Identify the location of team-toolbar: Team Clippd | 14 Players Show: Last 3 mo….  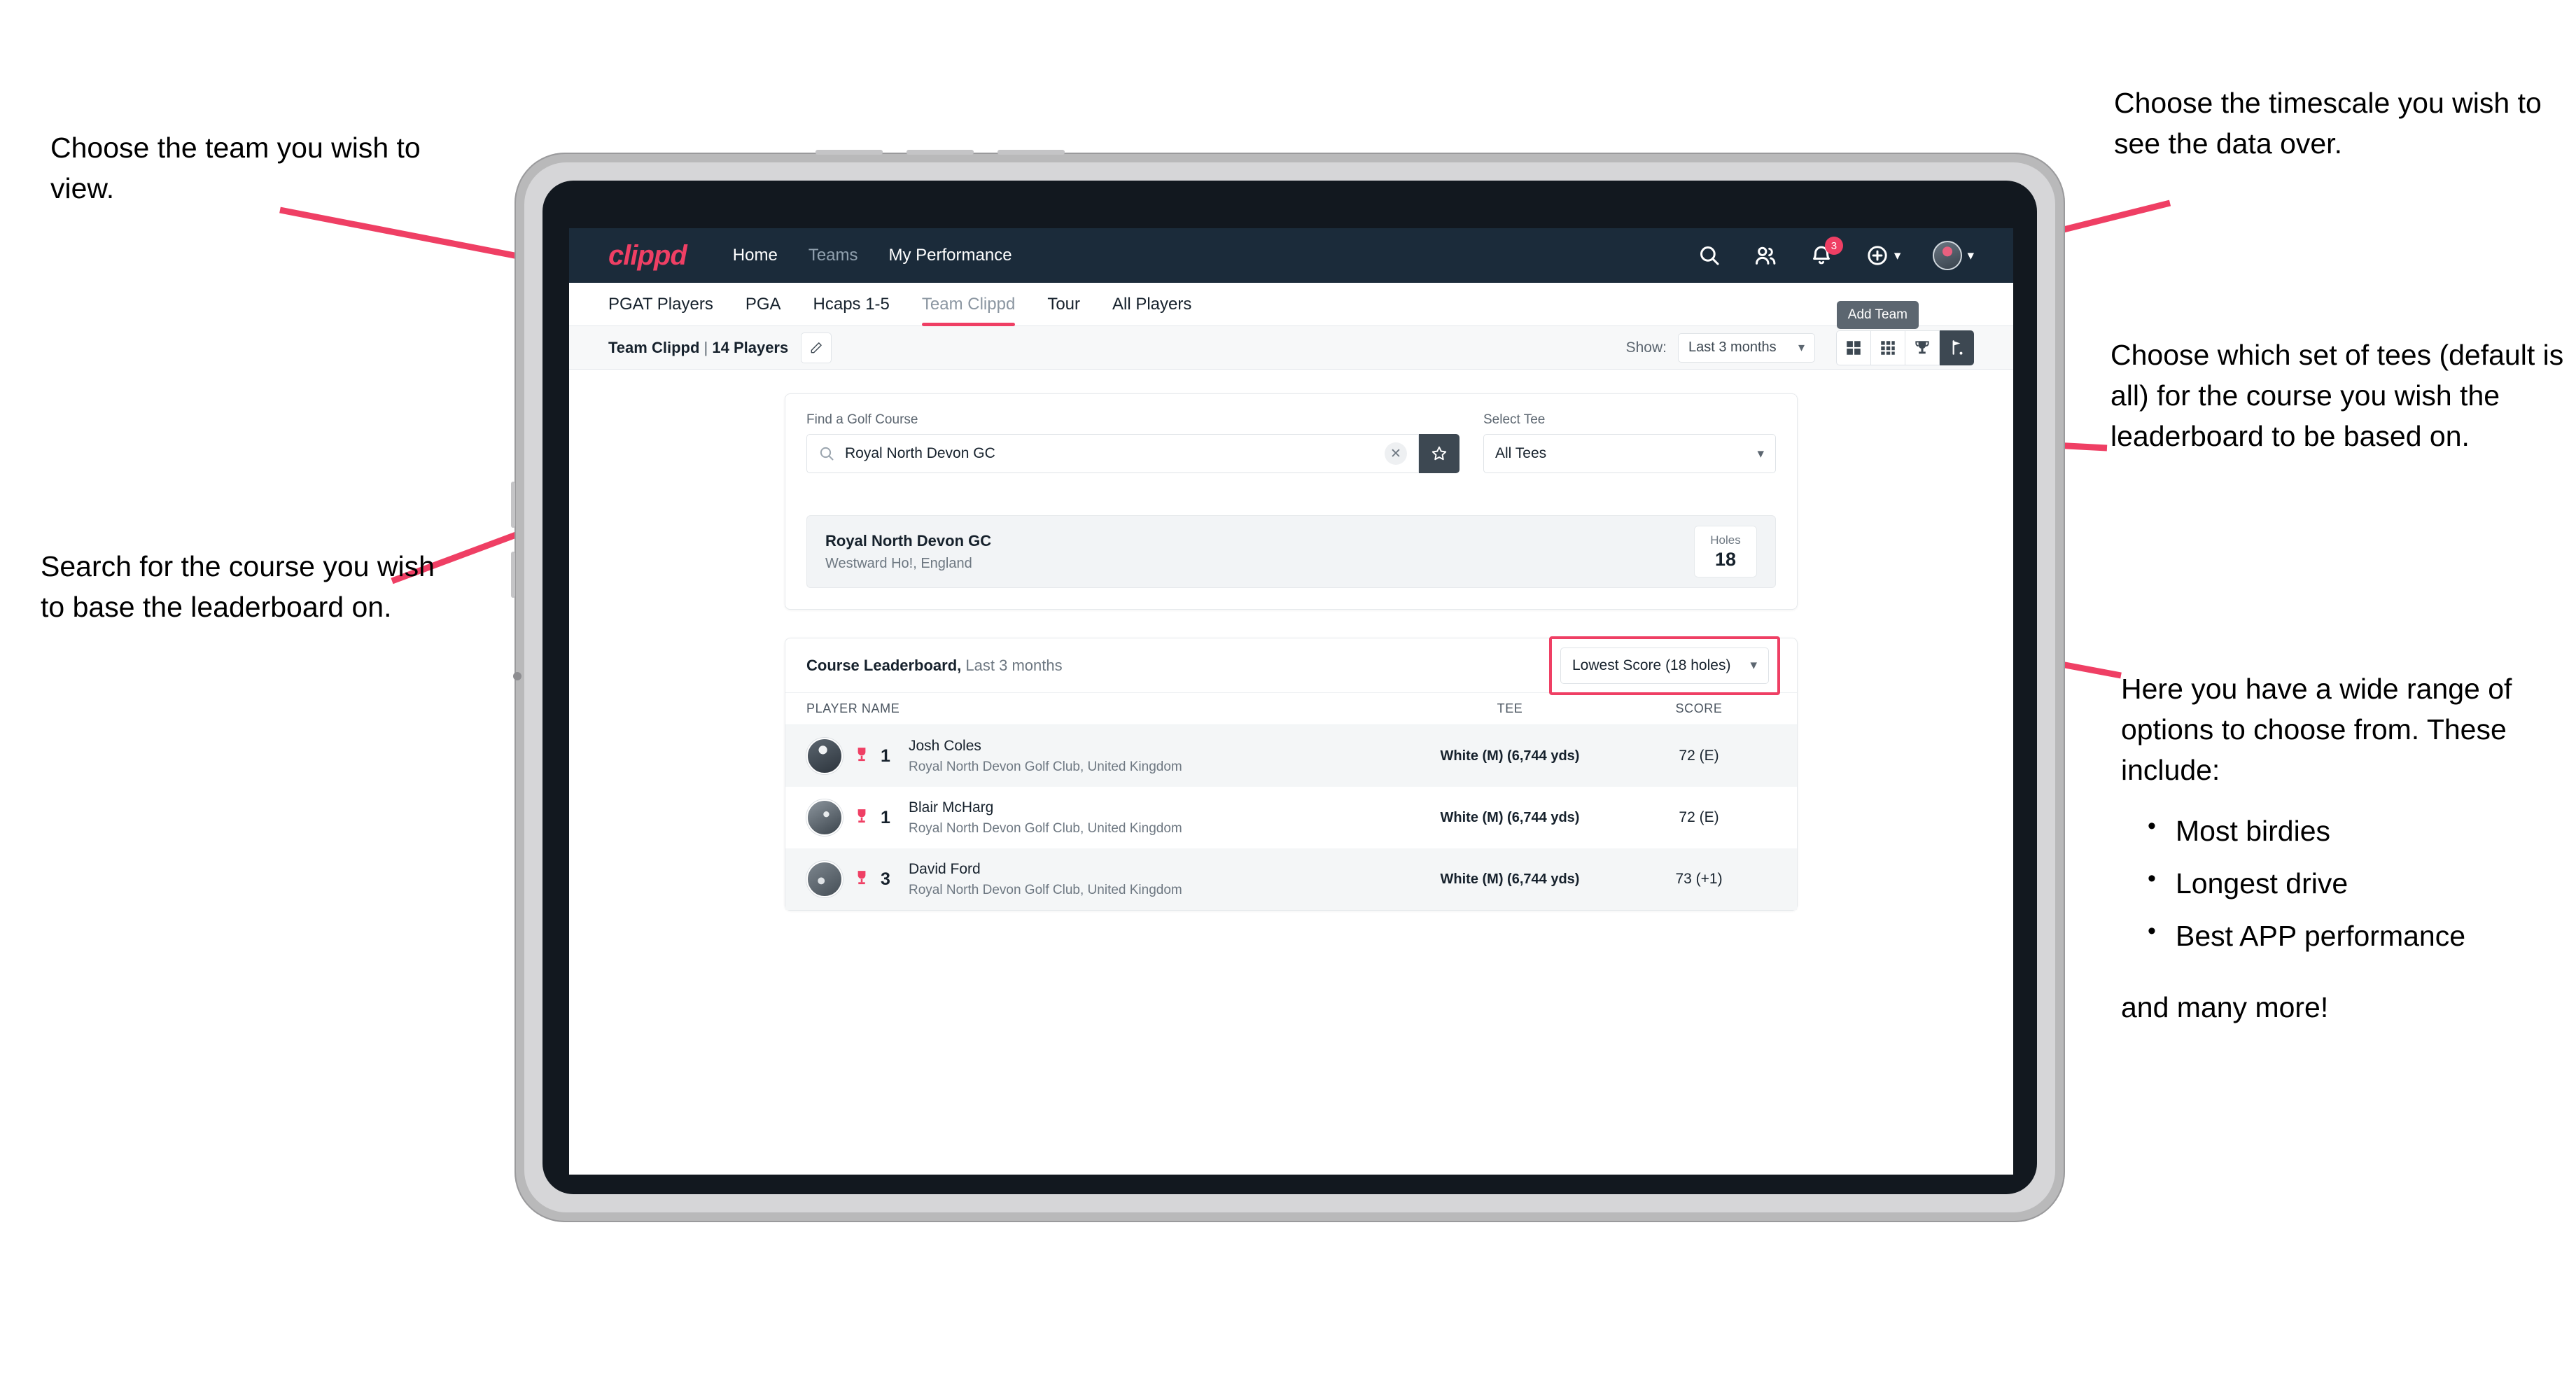
(1291, 348).